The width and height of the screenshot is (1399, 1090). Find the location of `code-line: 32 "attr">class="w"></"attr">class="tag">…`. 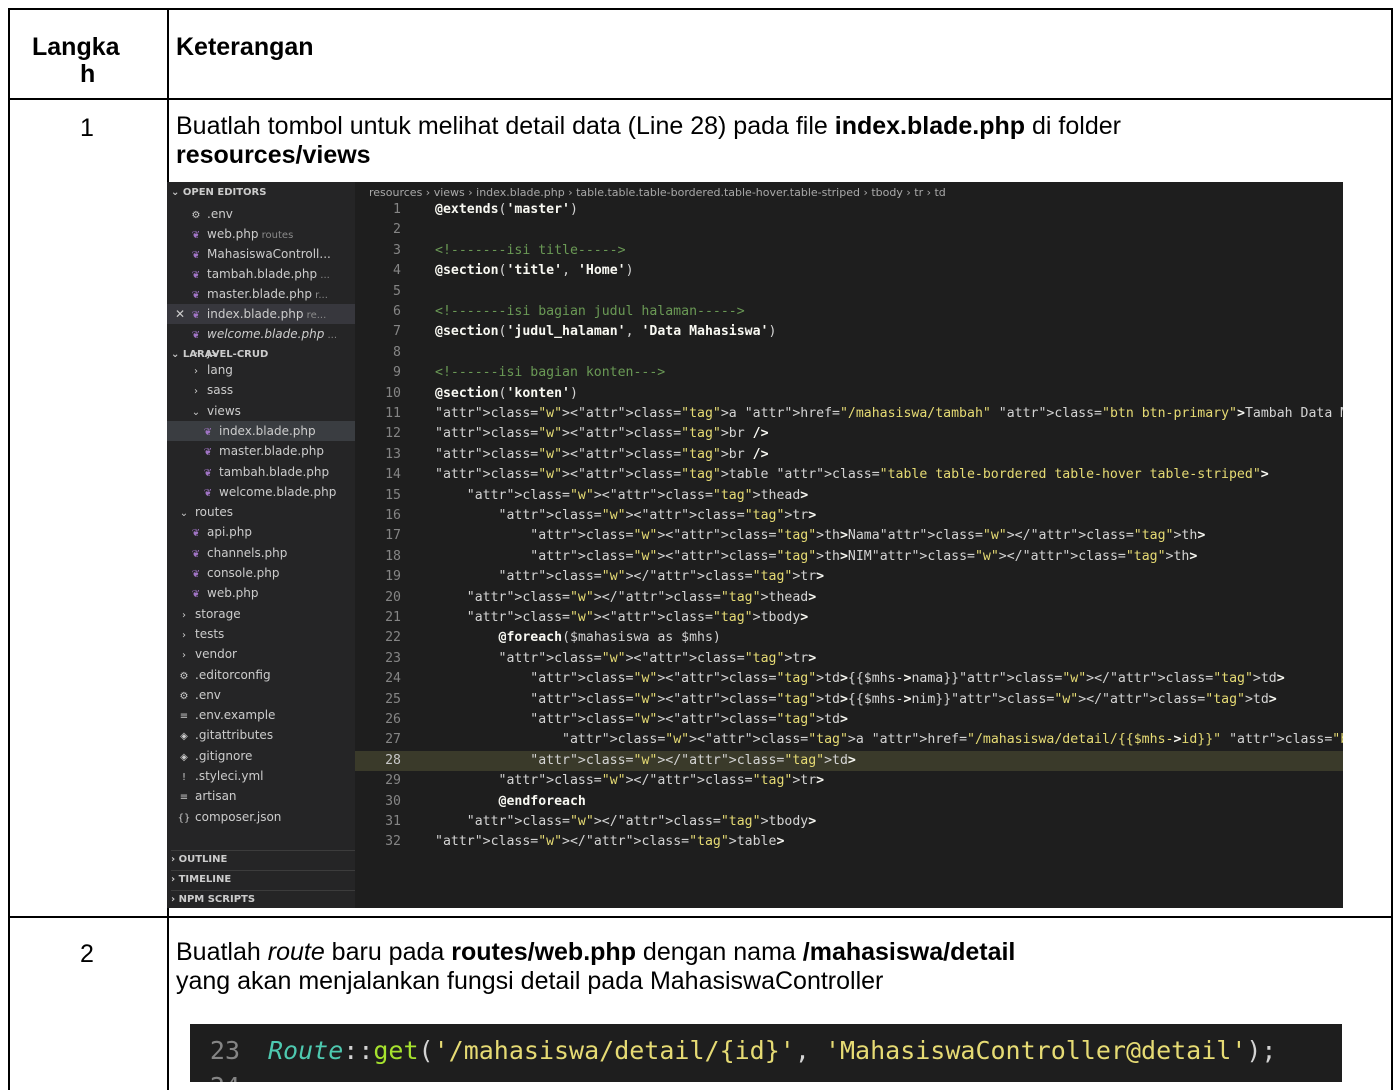

code-line: 32 "attr">class="w"></"attr">class="tag">… is located at coordinates (849, 842).